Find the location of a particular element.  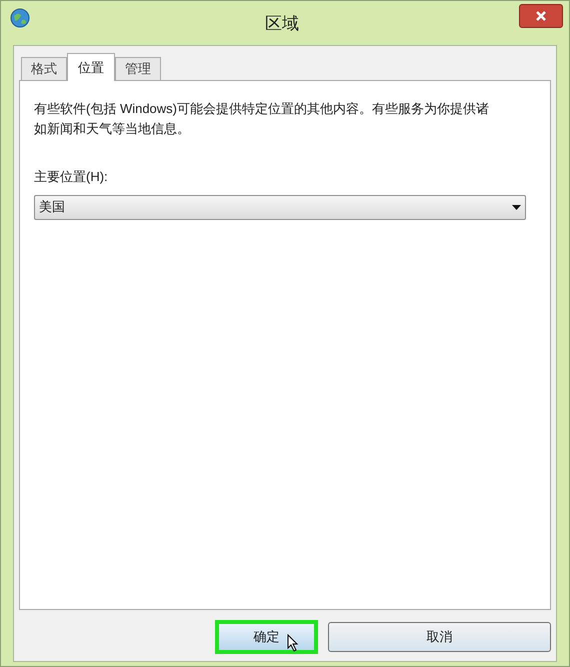

close-button is located at coordinates (541, 16).